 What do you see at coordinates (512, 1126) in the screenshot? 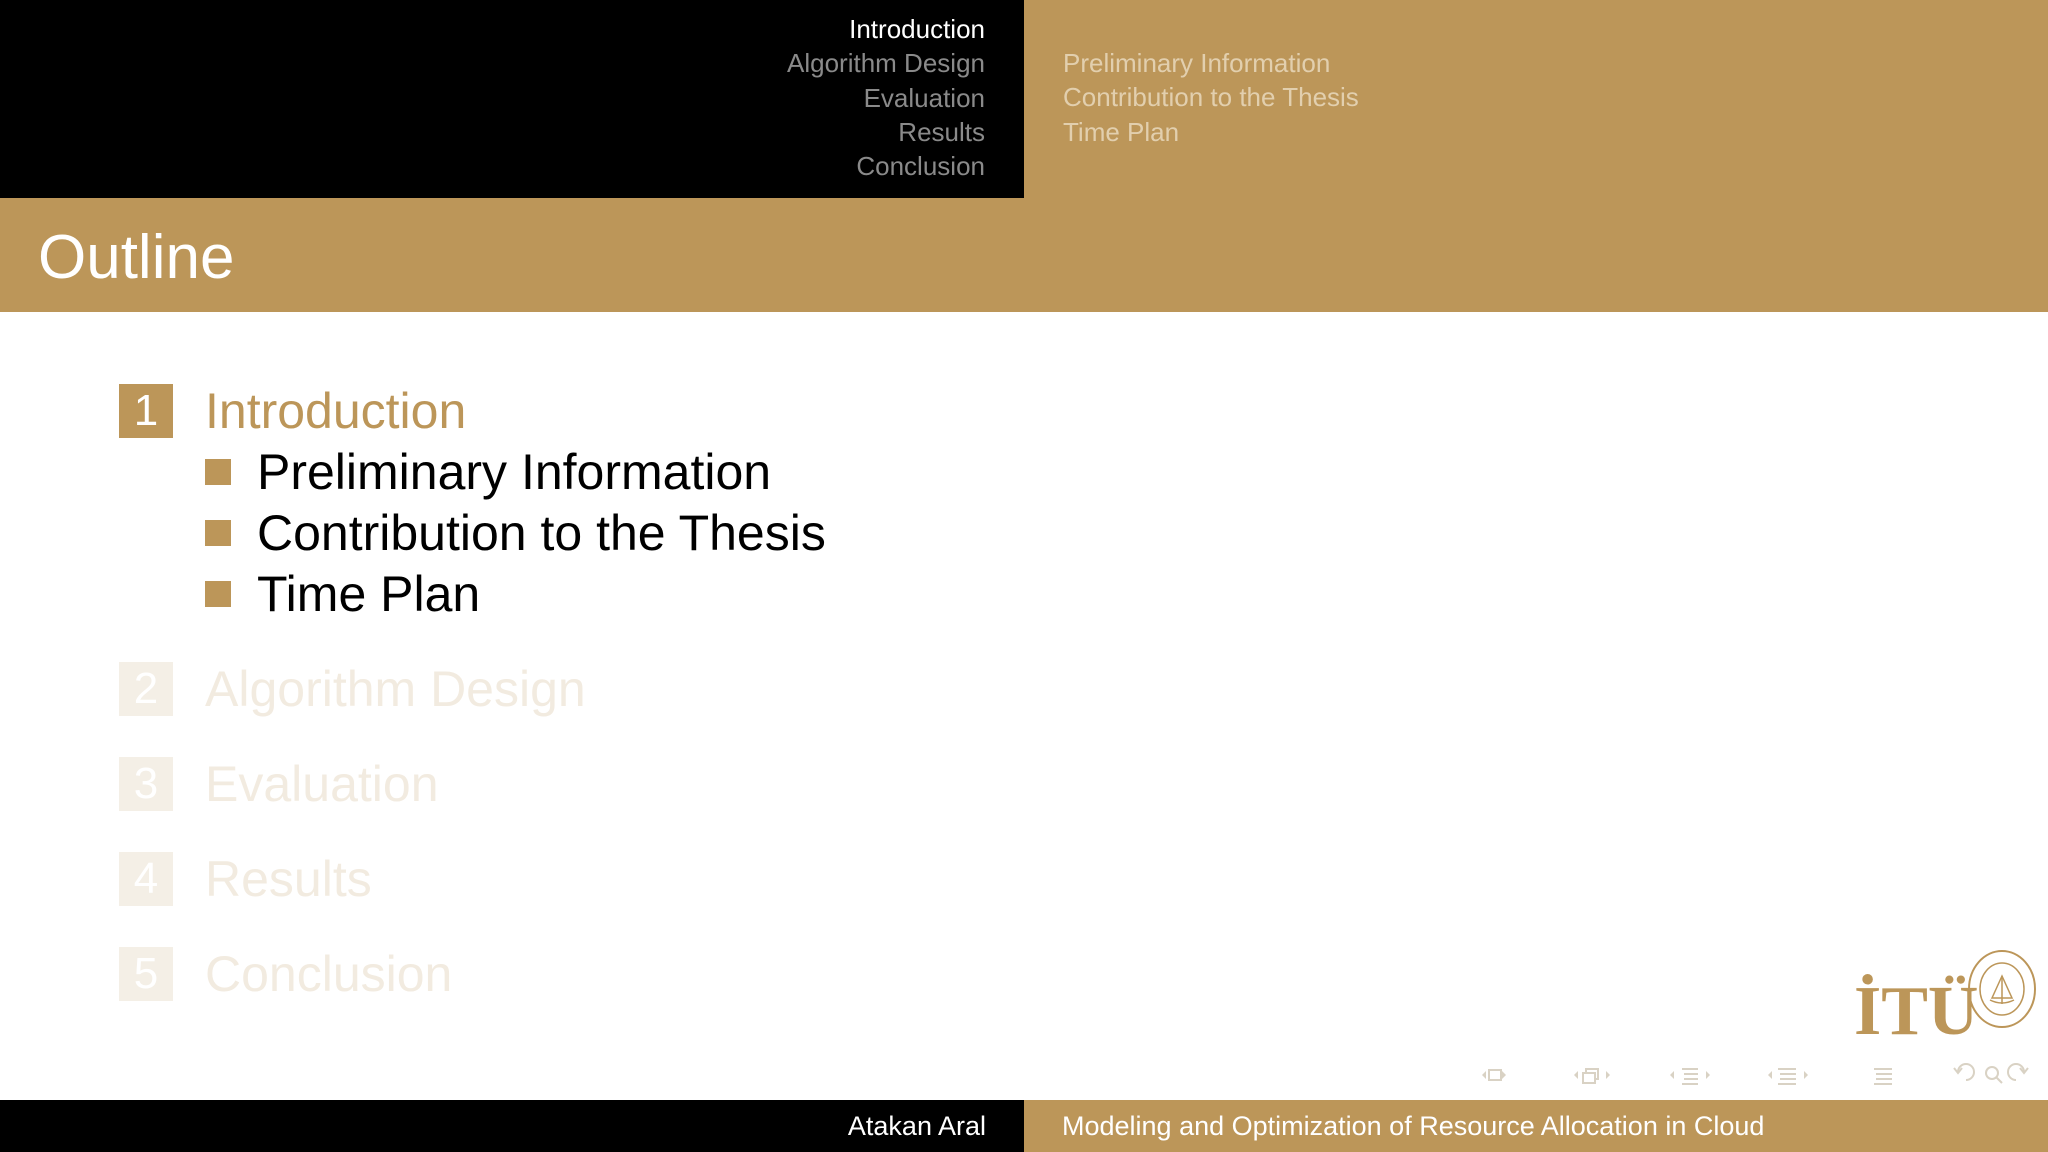
I see `footer-author-bar: Atakan Aral` at bounding box center [512, 1126].